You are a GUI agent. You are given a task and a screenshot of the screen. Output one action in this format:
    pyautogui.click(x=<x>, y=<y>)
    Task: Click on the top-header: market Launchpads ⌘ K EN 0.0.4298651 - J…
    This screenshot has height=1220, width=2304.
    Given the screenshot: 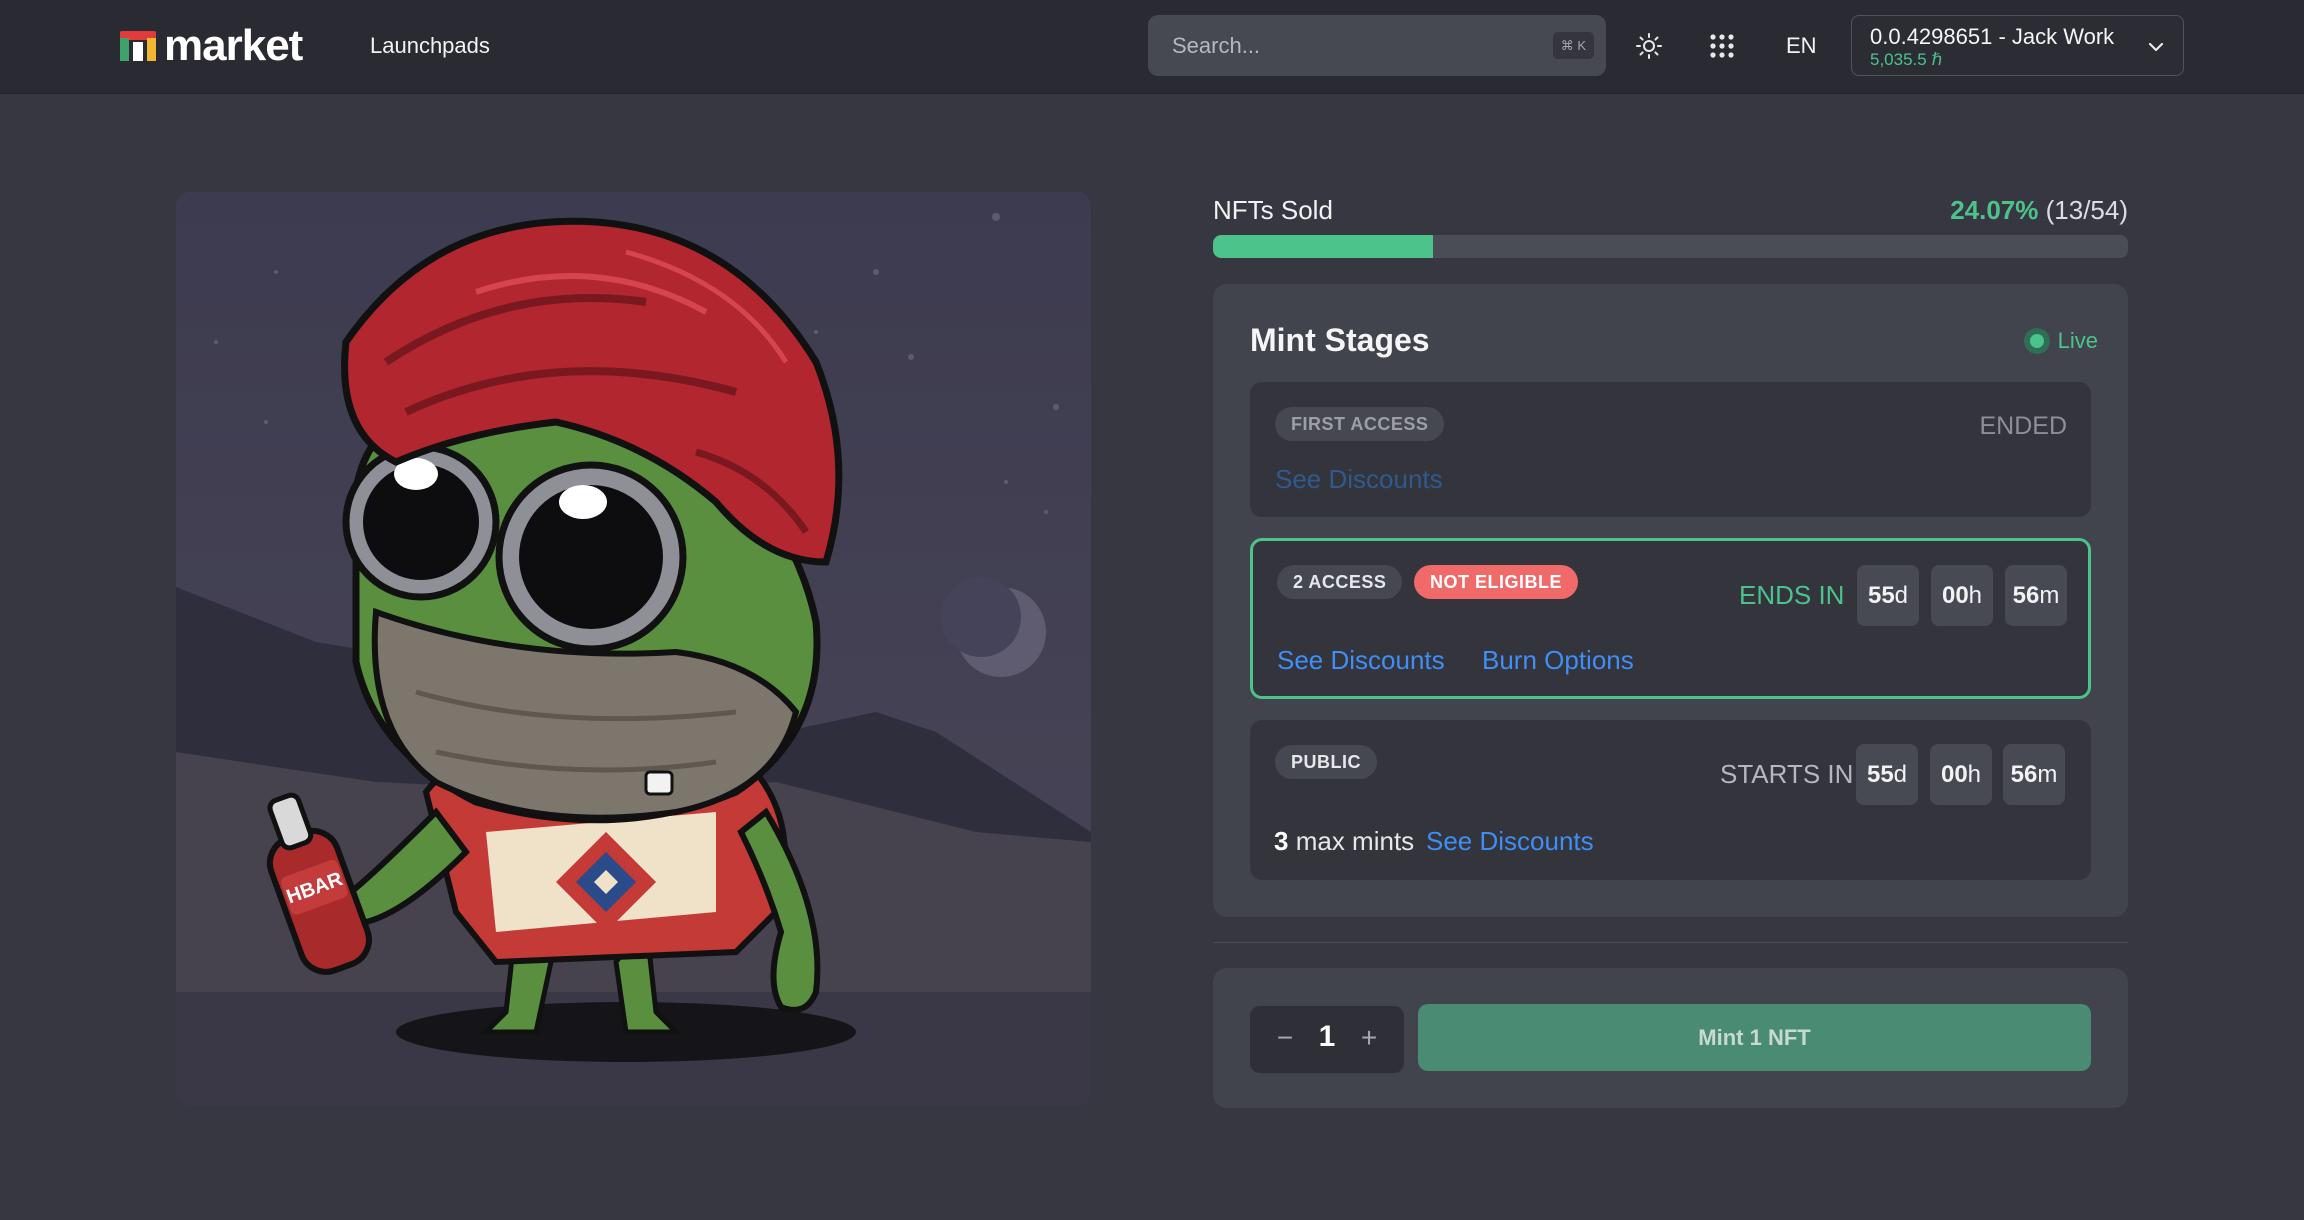 What is the action you would take?
    pyautogui.click(x=1152, y=47)
    